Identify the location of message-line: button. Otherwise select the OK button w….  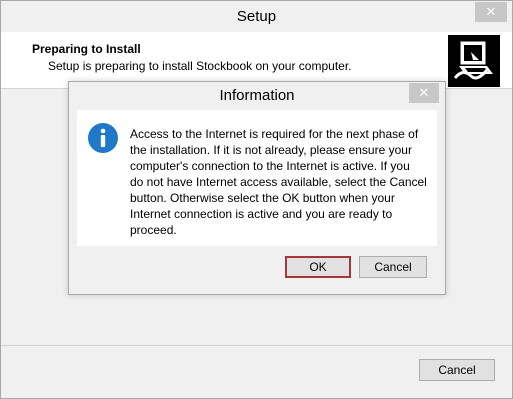
(262, 198).